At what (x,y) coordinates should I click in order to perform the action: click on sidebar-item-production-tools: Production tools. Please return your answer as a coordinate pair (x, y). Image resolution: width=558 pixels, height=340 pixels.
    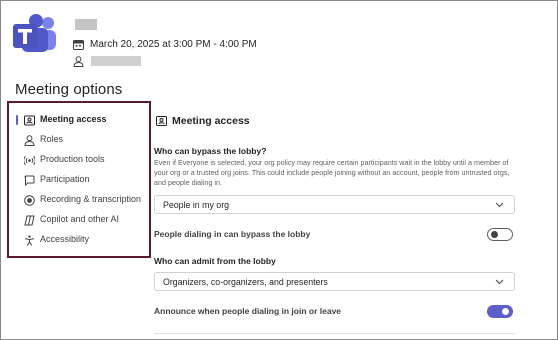
    Looking at the image, I should click on (79, 160).